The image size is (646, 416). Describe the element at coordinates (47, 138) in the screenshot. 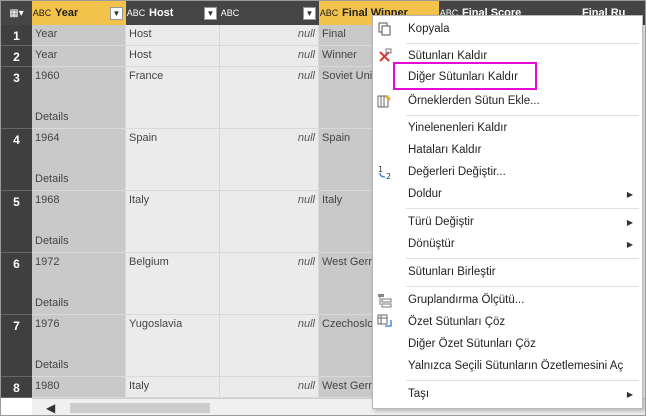

I see `cell-value: 1964` at that location.